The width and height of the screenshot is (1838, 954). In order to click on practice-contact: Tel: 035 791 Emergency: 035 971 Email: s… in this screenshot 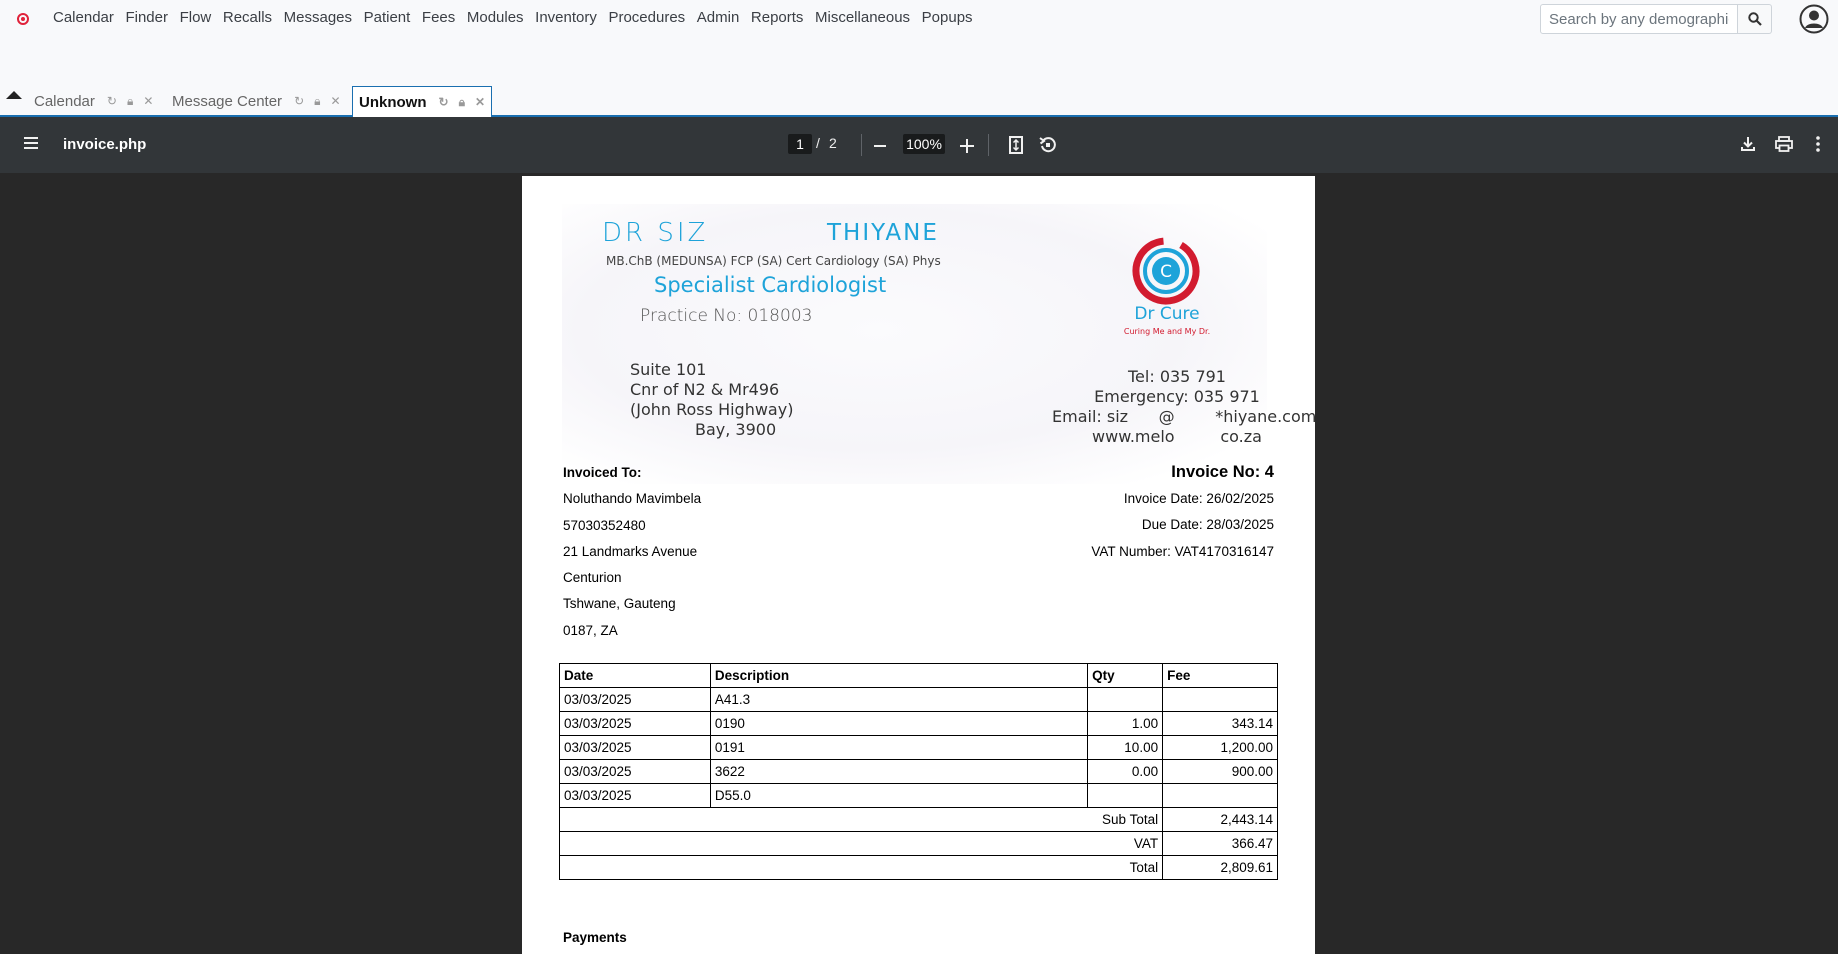, I will do `click(1184, 407)`.